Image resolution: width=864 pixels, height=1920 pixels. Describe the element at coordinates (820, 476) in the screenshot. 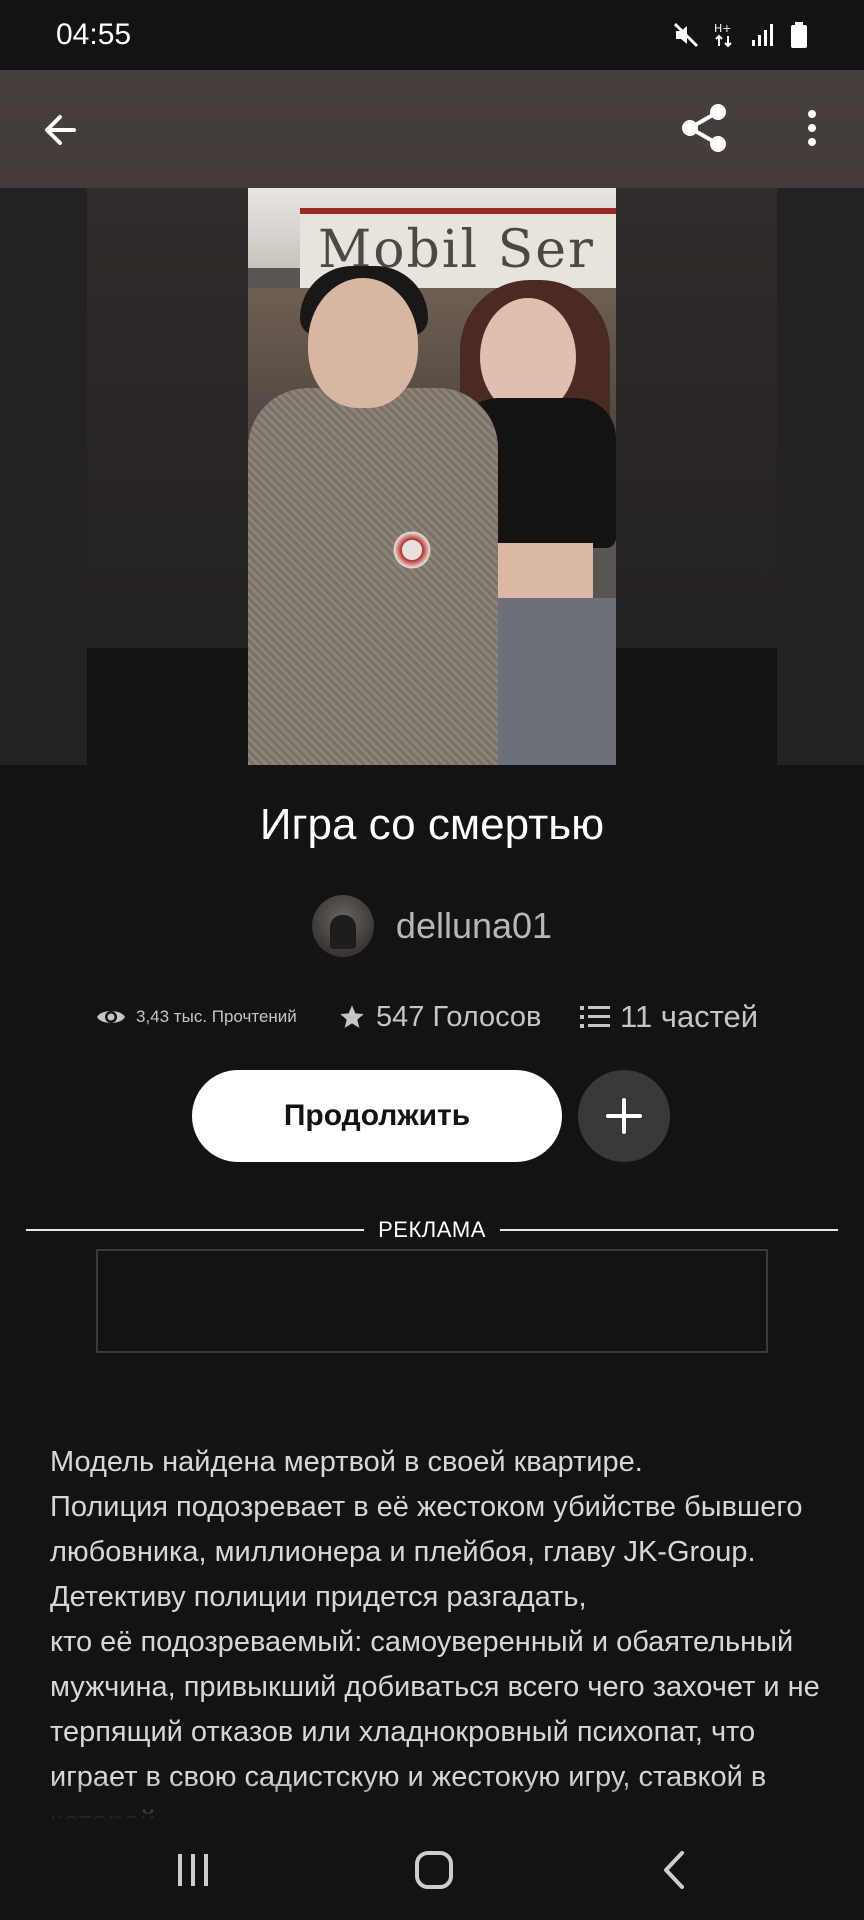

I see `hero-side-panel-right` at that location.